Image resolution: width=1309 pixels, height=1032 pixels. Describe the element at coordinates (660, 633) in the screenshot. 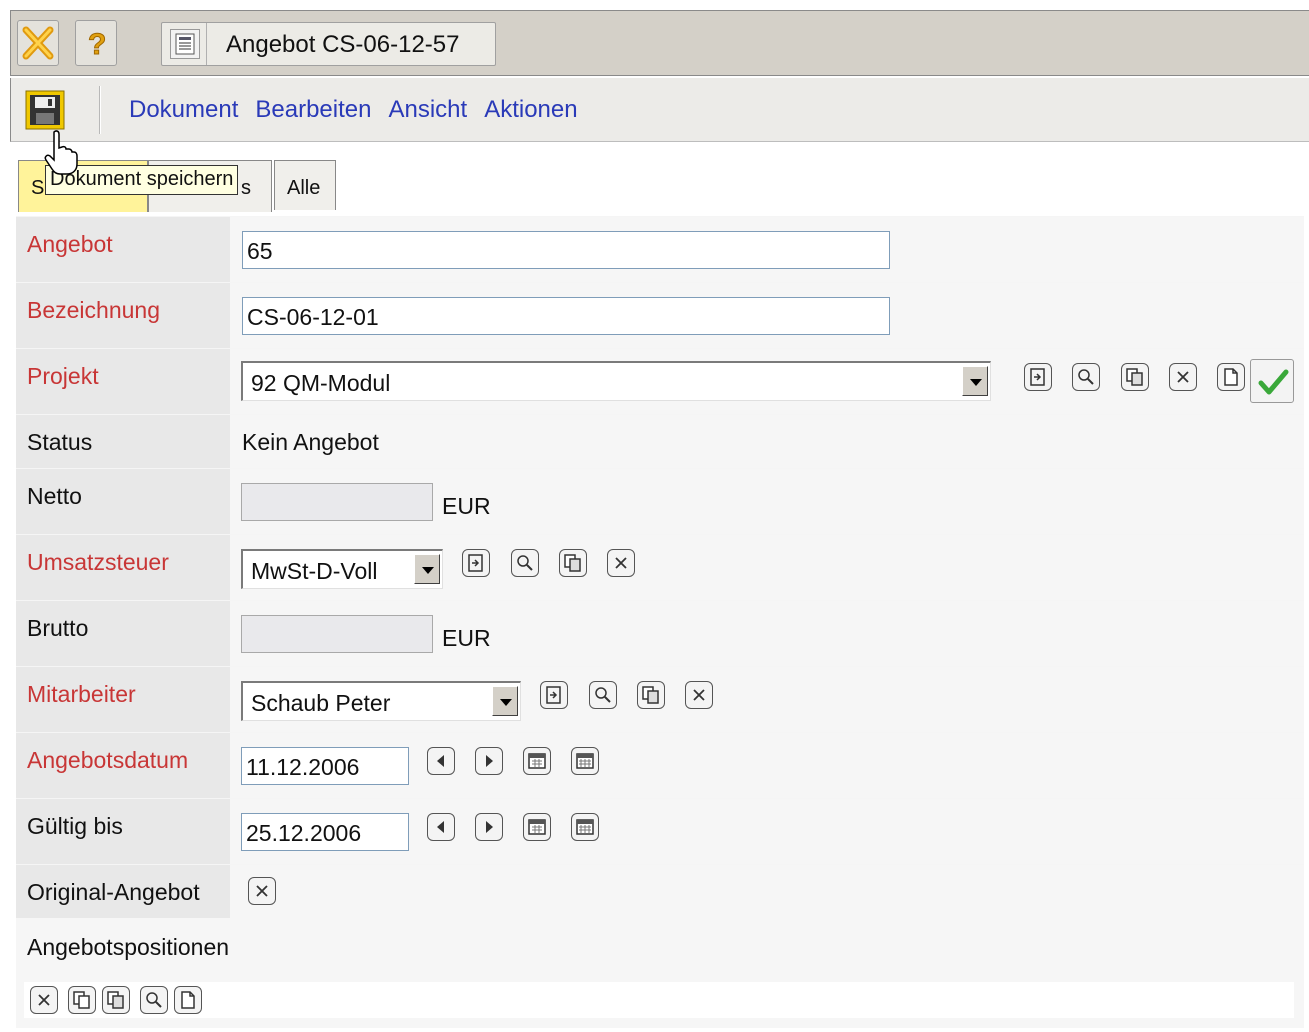

I see `row-brutto: Brutto EUR` at that location.